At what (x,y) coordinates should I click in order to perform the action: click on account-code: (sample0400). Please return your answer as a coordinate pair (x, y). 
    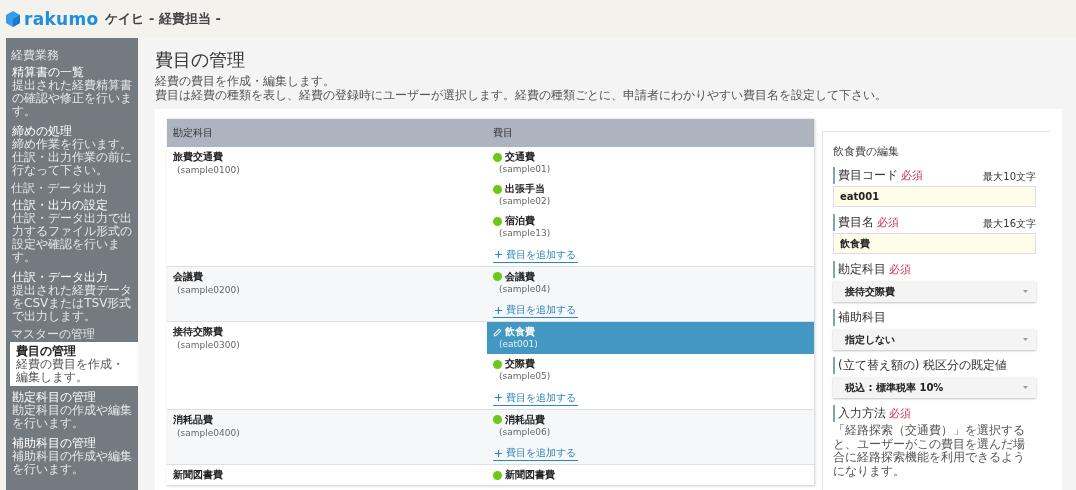
    Looking at the image, I should click on (209, 433).